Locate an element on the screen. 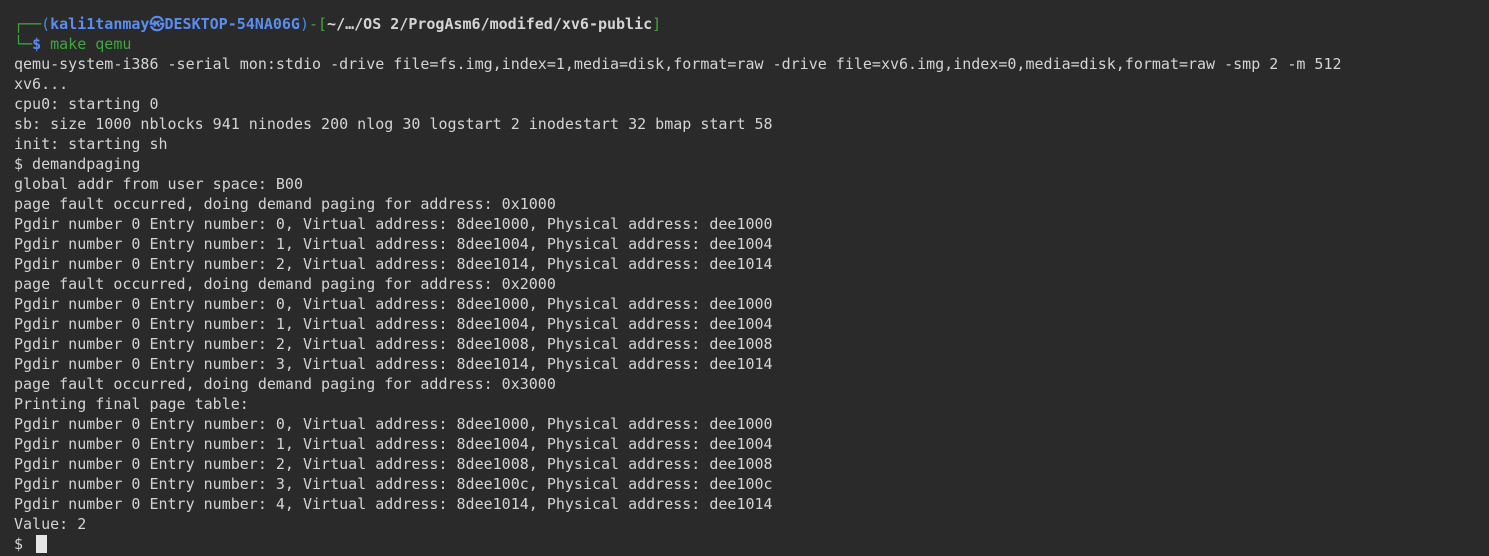 This screenshot has height=556, width=1489. final-prompt: $ is located at coordinates (19, 544).